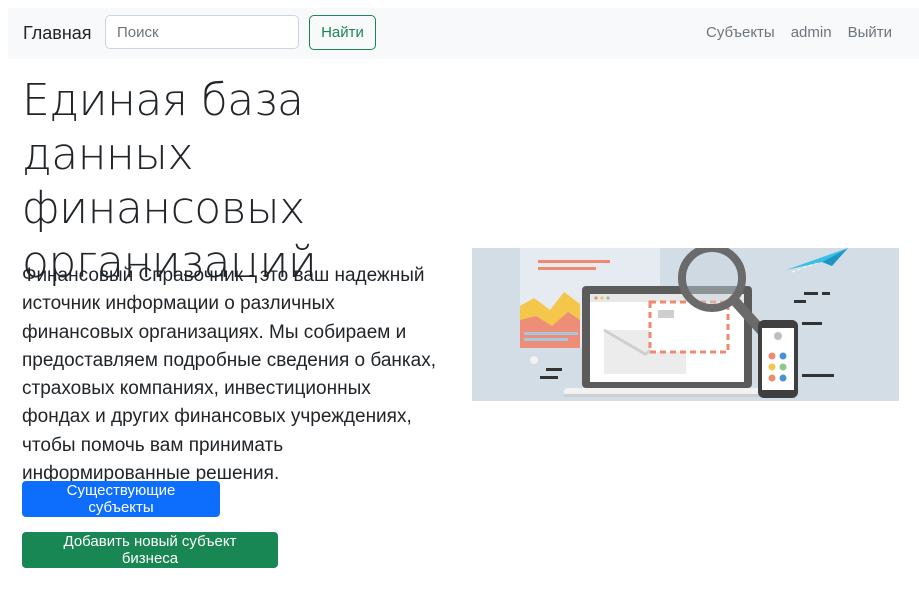  Describe the element at coordinates (463, 33) in the screenshot. I see `navbar: Главная Найти Субъекты admin Выйти` at that location.